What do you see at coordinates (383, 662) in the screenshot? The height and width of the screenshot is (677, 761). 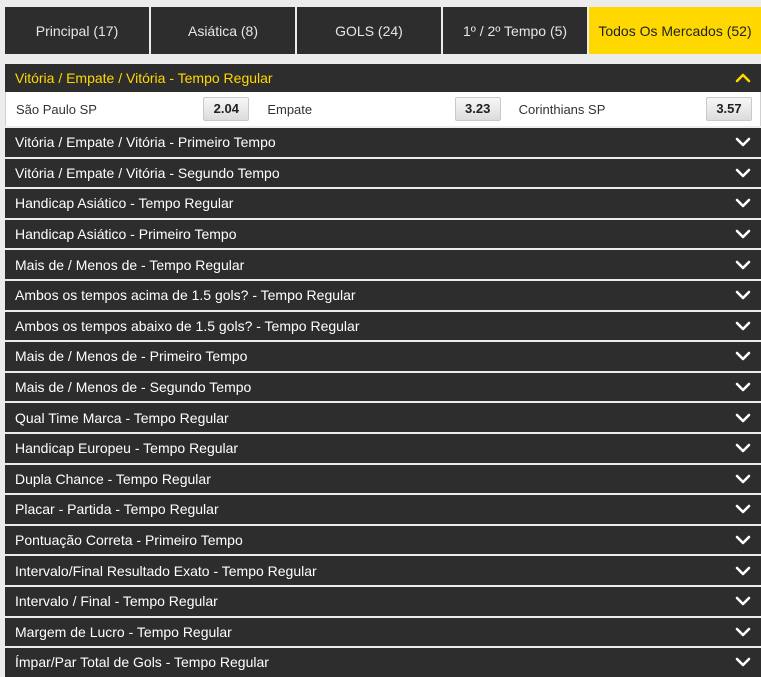 I see `market-row: Ímpar/Par Total de Gols - Tempo Regular` at bounding box center [383, 662].